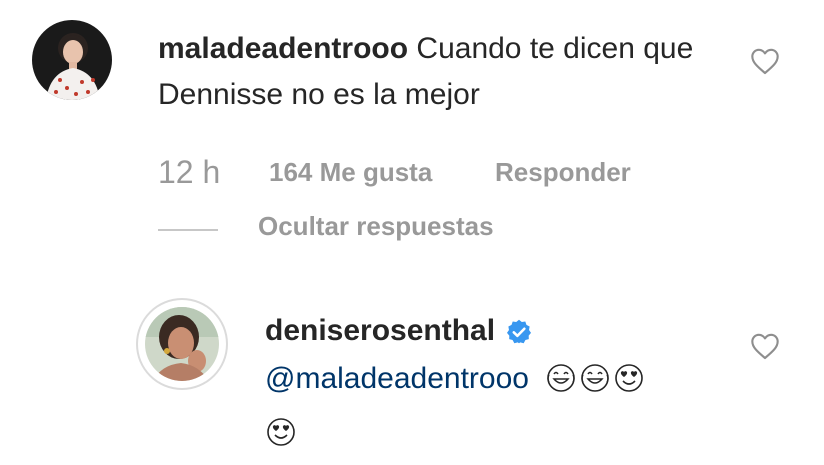 The image size is (824, 465). Describe the element at coordinates (519, 331) in the screenshot. I see `verified-badge-icon` at that location.